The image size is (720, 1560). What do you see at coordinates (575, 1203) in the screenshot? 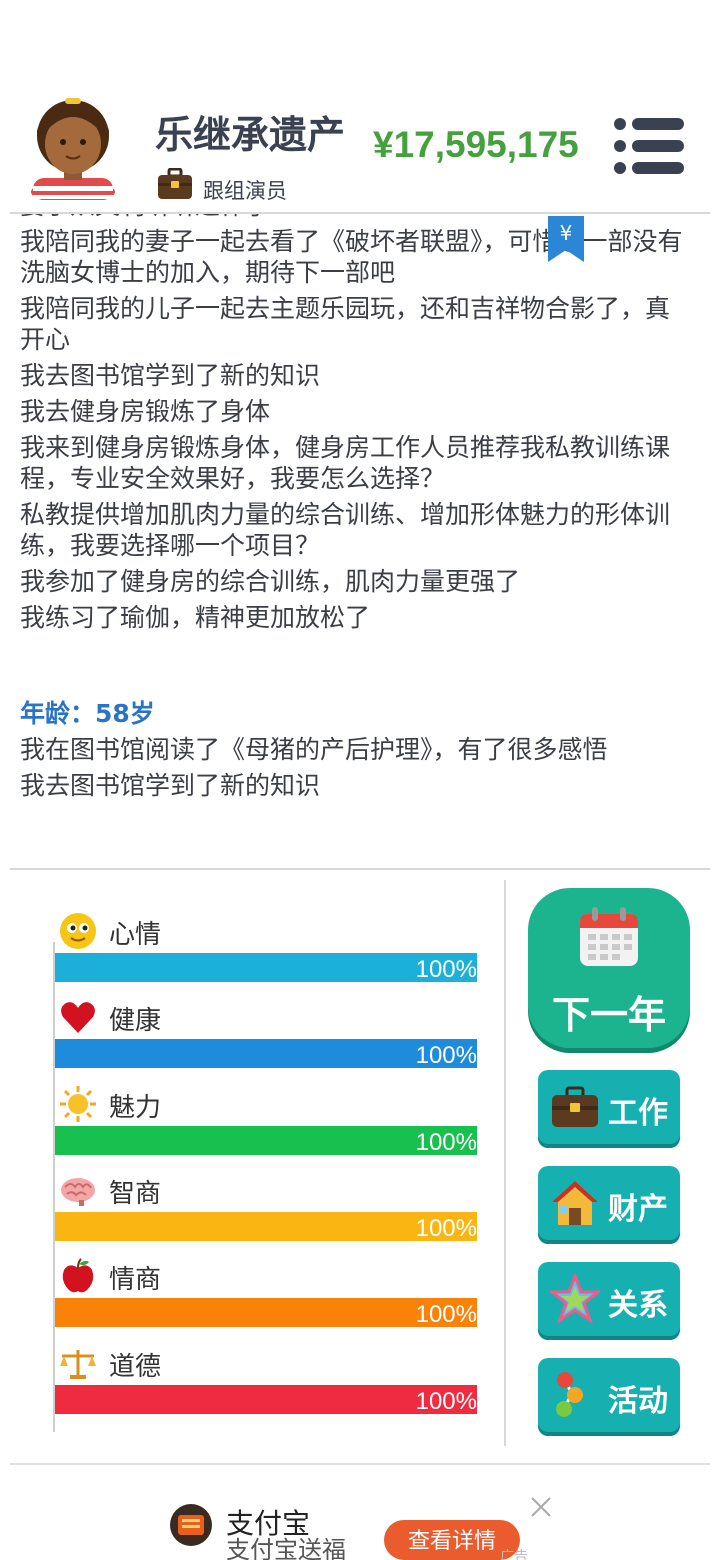
I see `house-icon` at bounding box center [575, 1203].